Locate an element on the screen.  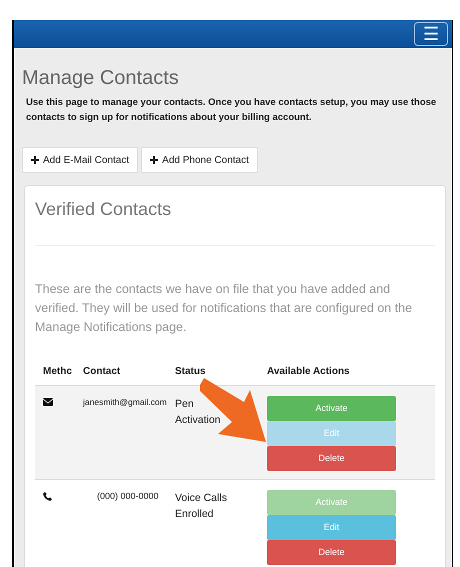
page-title: Manage Contacts is located at coordinates (101, 78).